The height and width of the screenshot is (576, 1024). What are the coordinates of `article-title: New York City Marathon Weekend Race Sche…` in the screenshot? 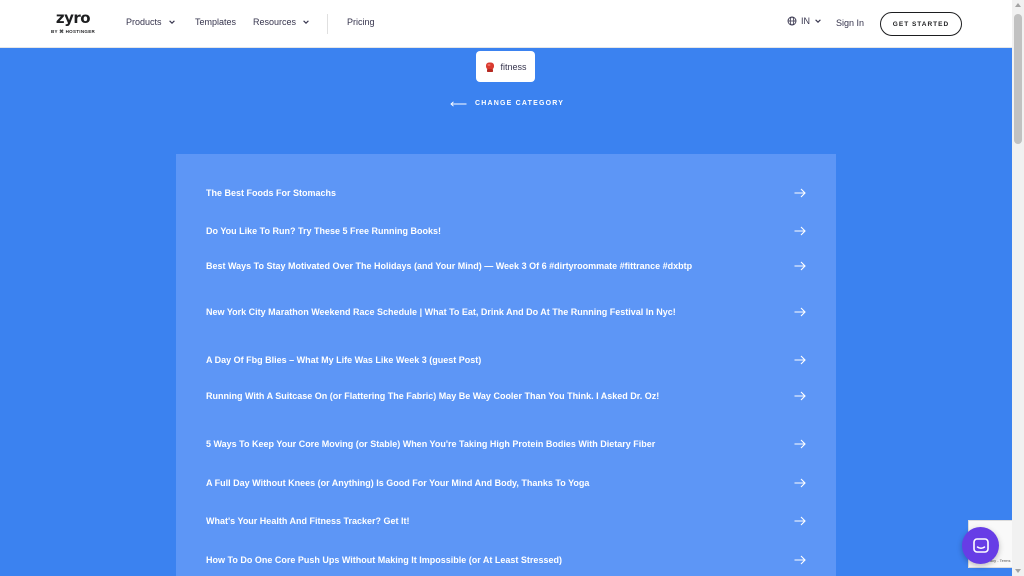 It's located at (441, 312).